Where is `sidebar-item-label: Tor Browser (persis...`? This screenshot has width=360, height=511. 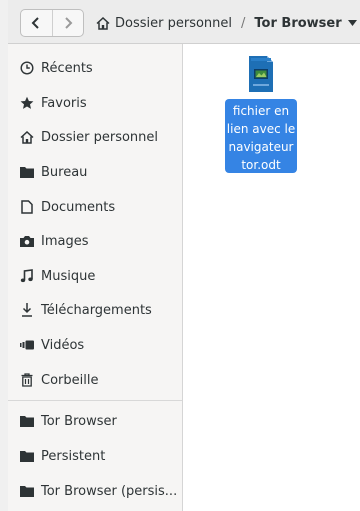 sidebar-item-label: Tor Browser (persis... is located at coordinates (109, 491).